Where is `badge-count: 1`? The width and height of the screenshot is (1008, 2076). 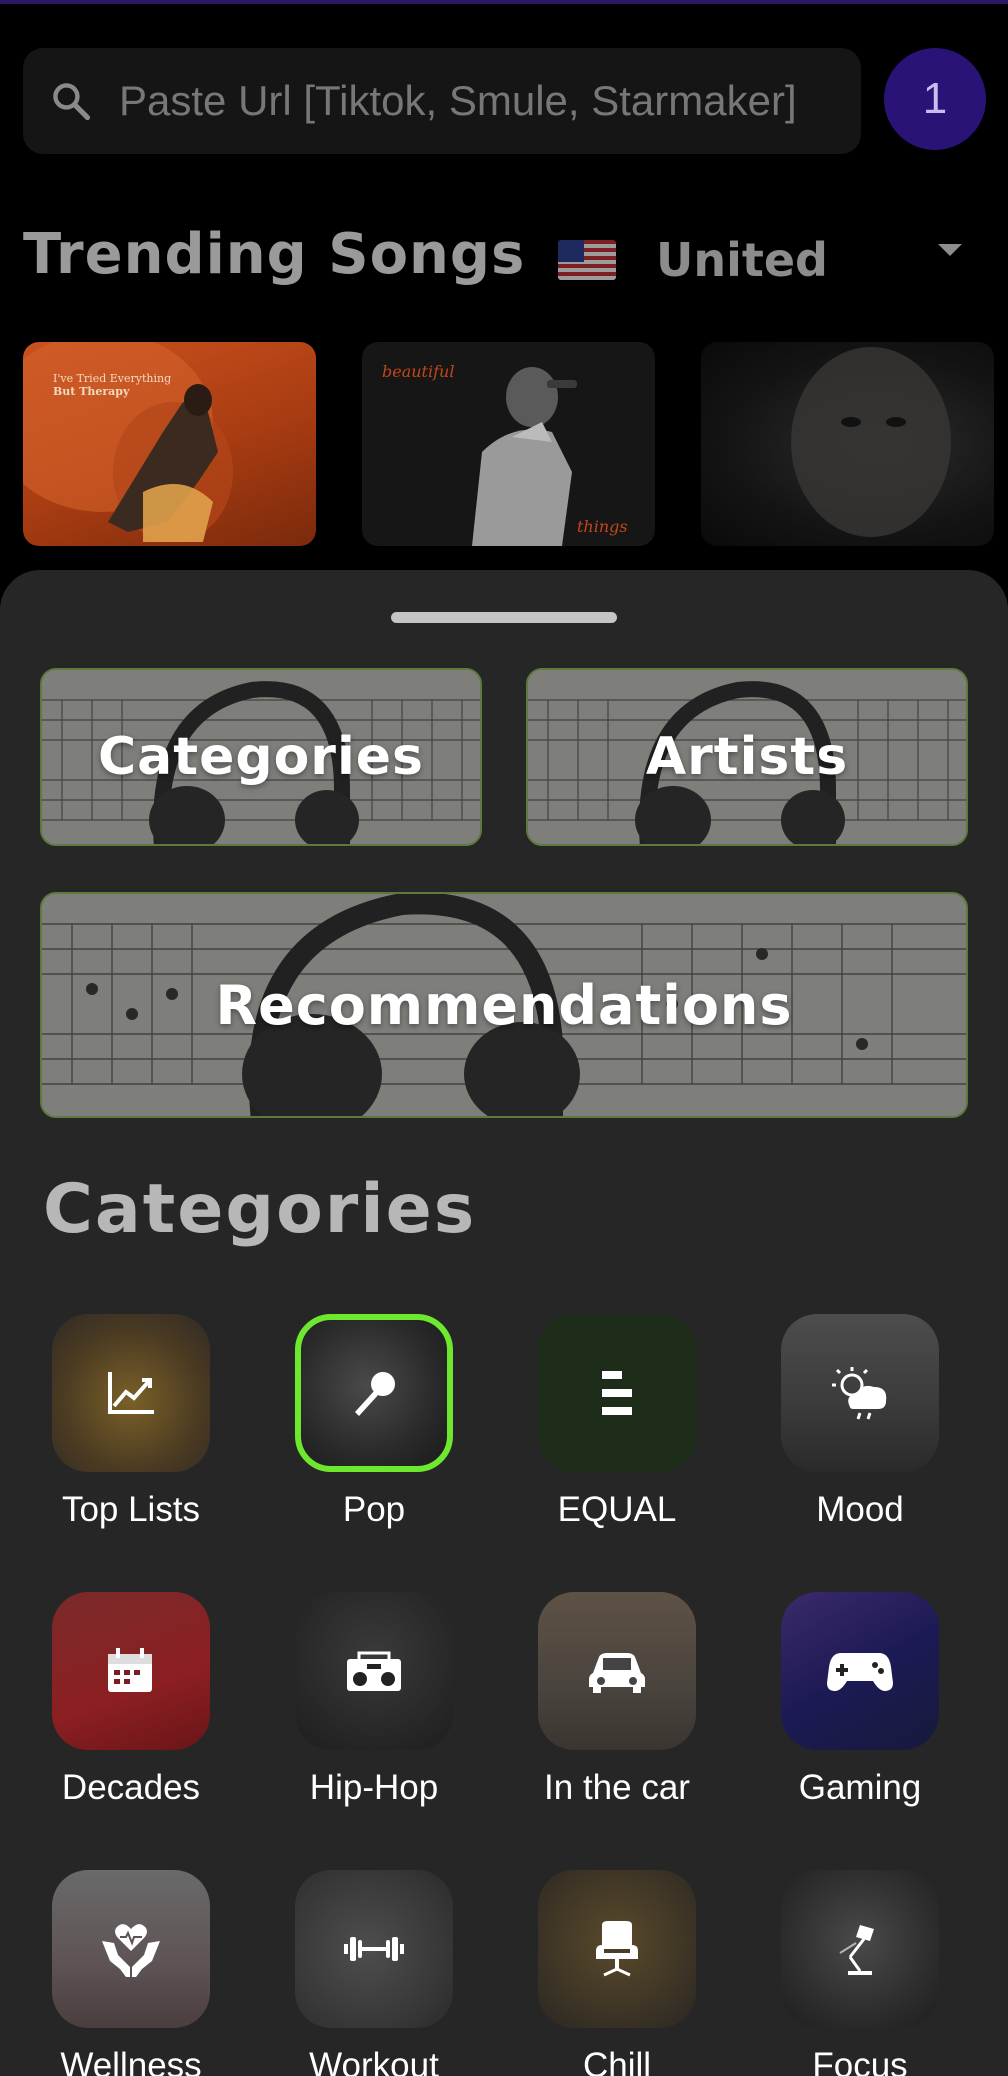 badge-count: 1 is located at coordinates (935, 98).